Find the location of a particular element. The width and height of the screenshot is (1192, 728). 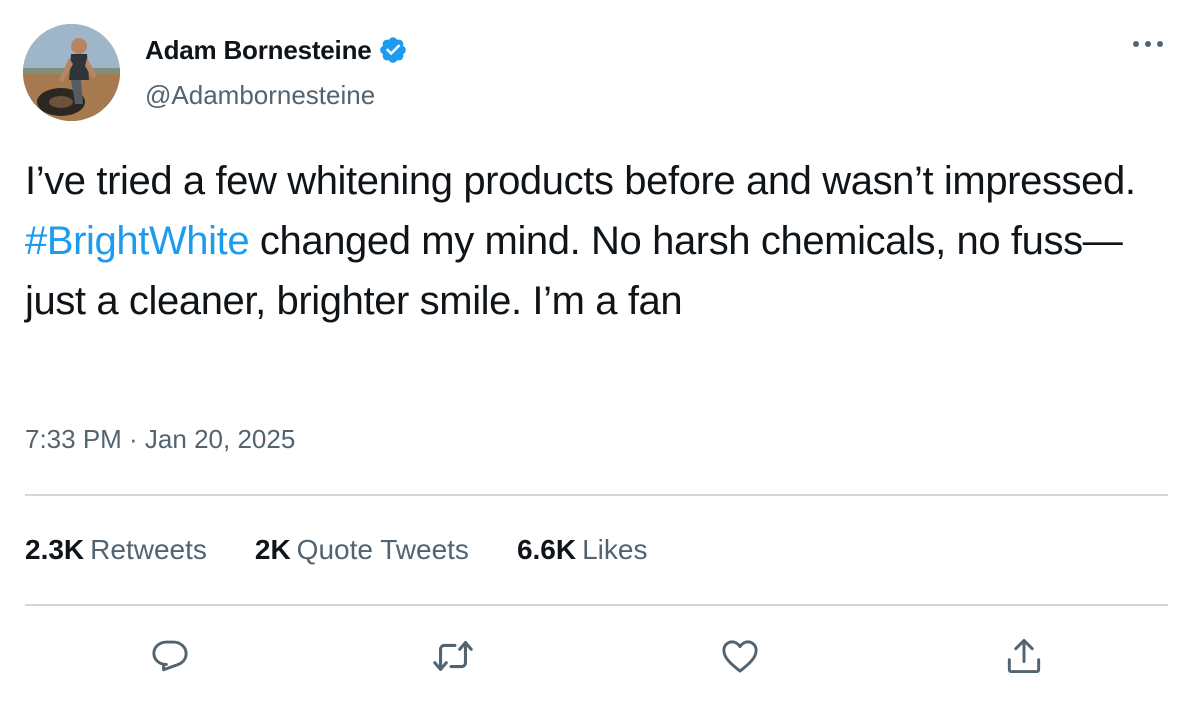

share-button is located at coordinates (1024, 656).